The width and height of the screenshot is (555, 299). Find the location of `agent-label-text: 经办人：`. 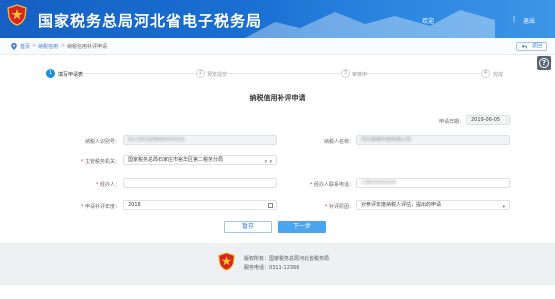

agent-label-text: 经办人： is located at coordinates (109, 185).